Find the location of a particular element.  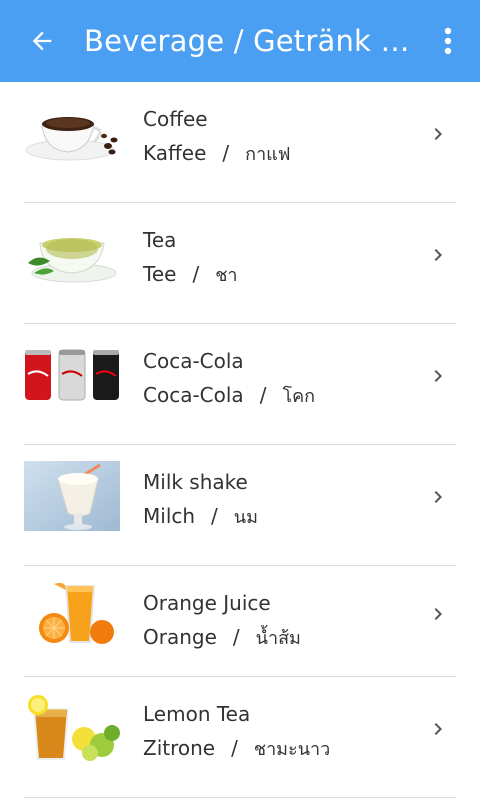

item-name: Milk shake is located at coordinates (195, 482).